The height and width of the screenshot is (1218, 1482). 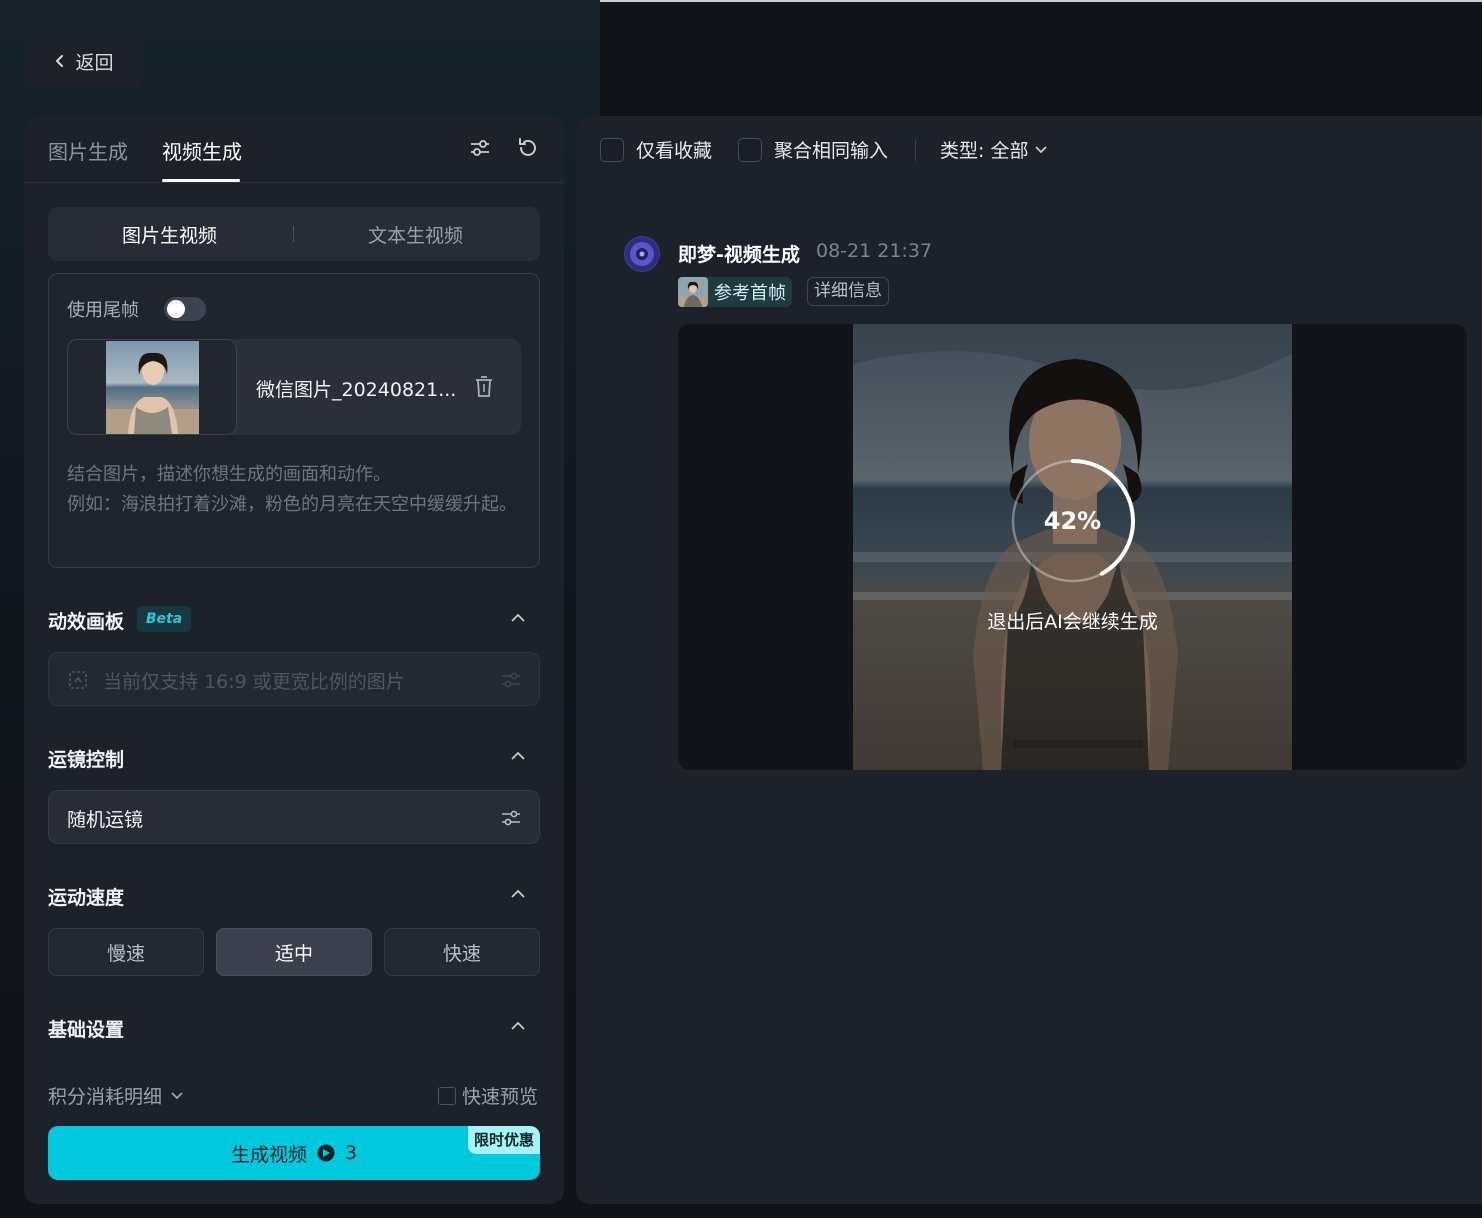 What do you see at coordinates (94, 62) in the screenshot?
I see `back-label: 返回` at bounding box center [94, 62].